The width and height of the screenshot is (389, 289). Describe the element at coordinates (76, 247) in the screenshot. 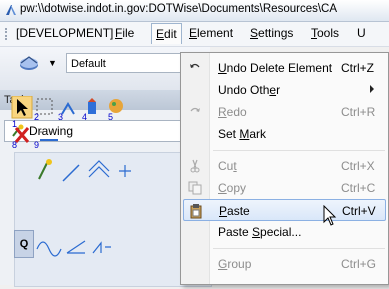

I see `place-curve-icon` at that location.